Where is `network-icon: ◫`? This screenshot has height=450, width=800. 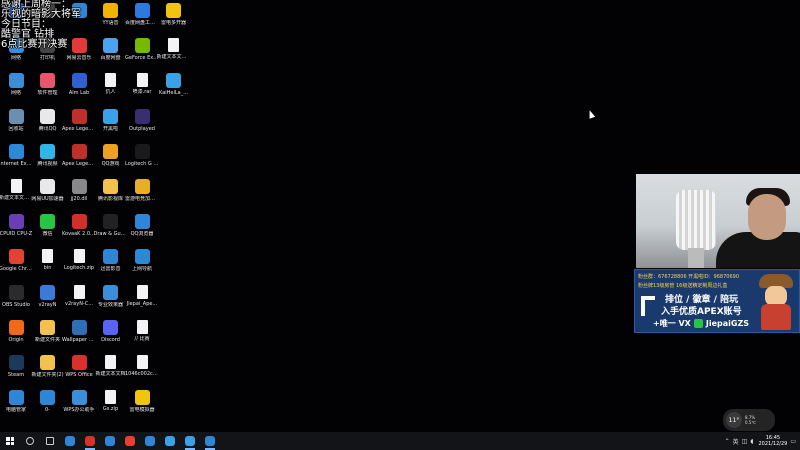 network-icon: ◫ is located at coordinates (745, 441).